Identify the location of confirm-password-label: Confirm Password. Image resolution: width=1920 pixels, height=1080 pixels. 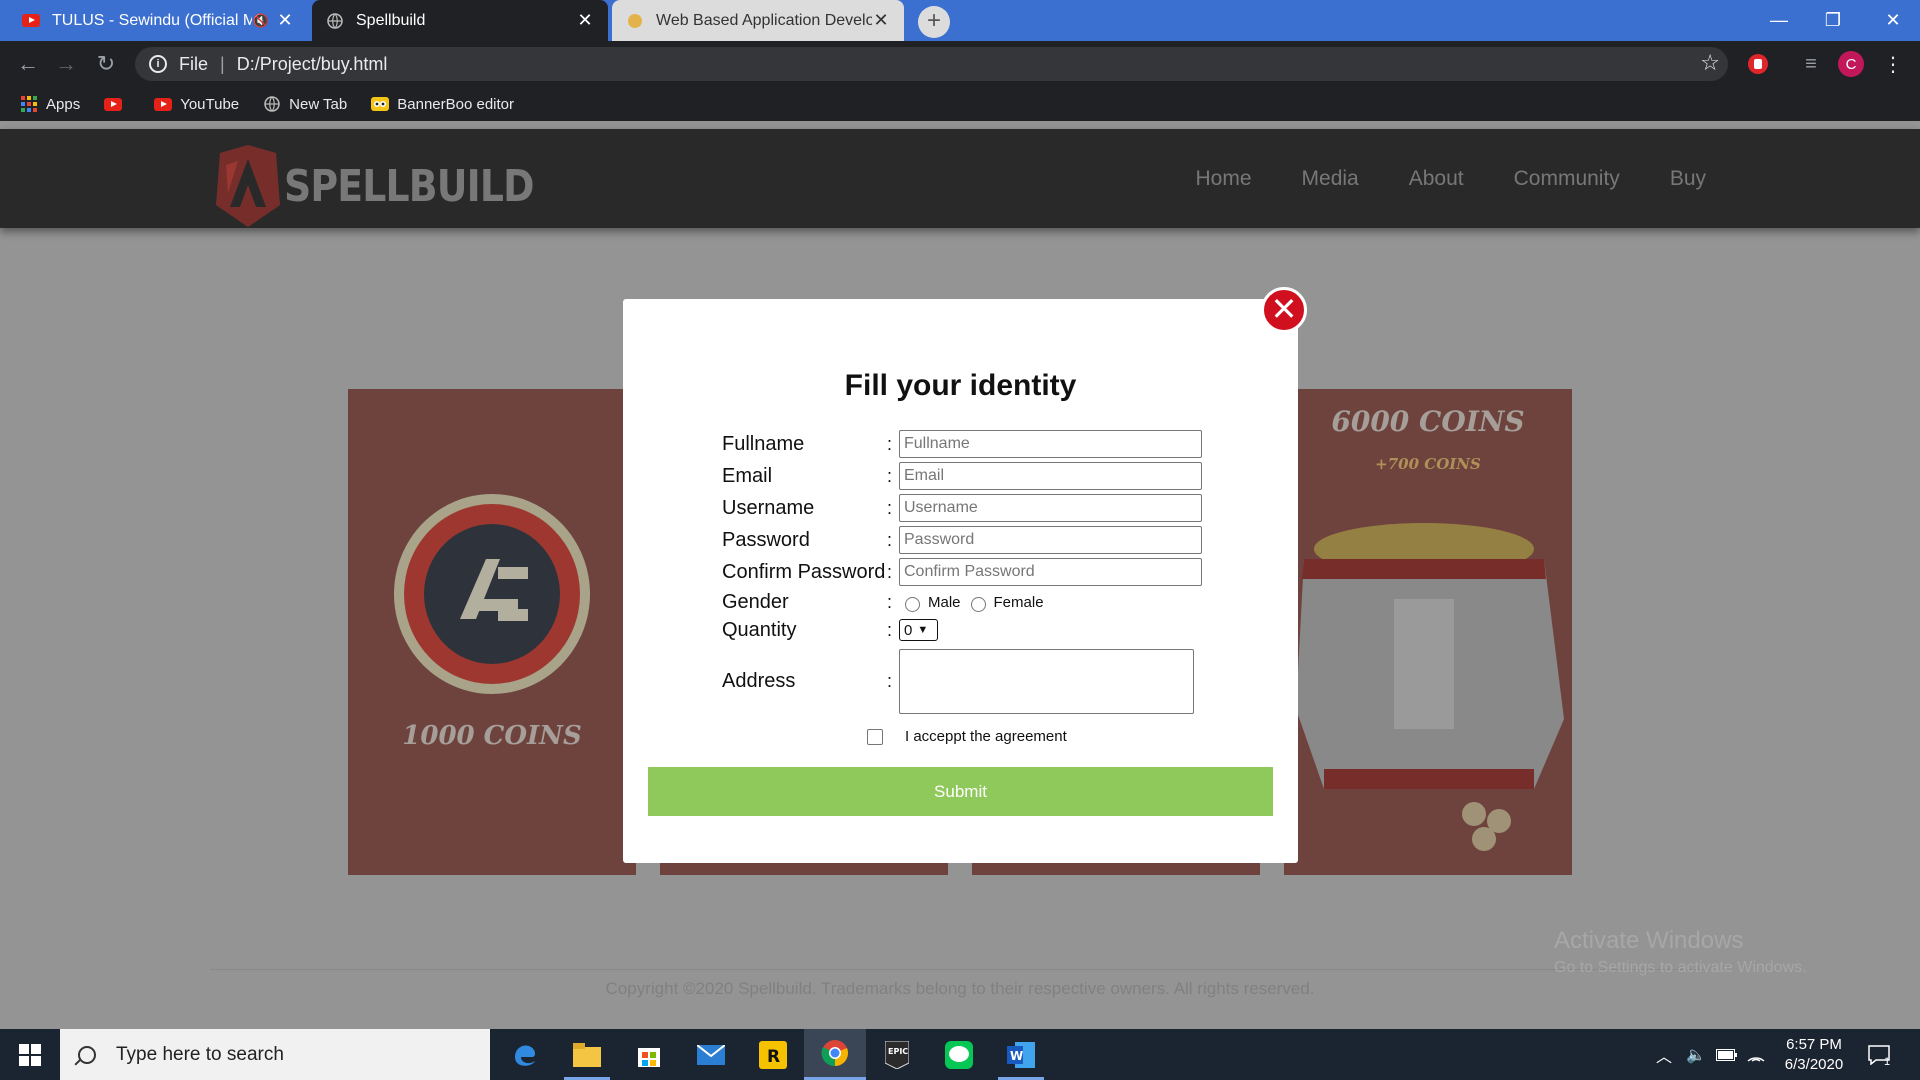
(804, 571).